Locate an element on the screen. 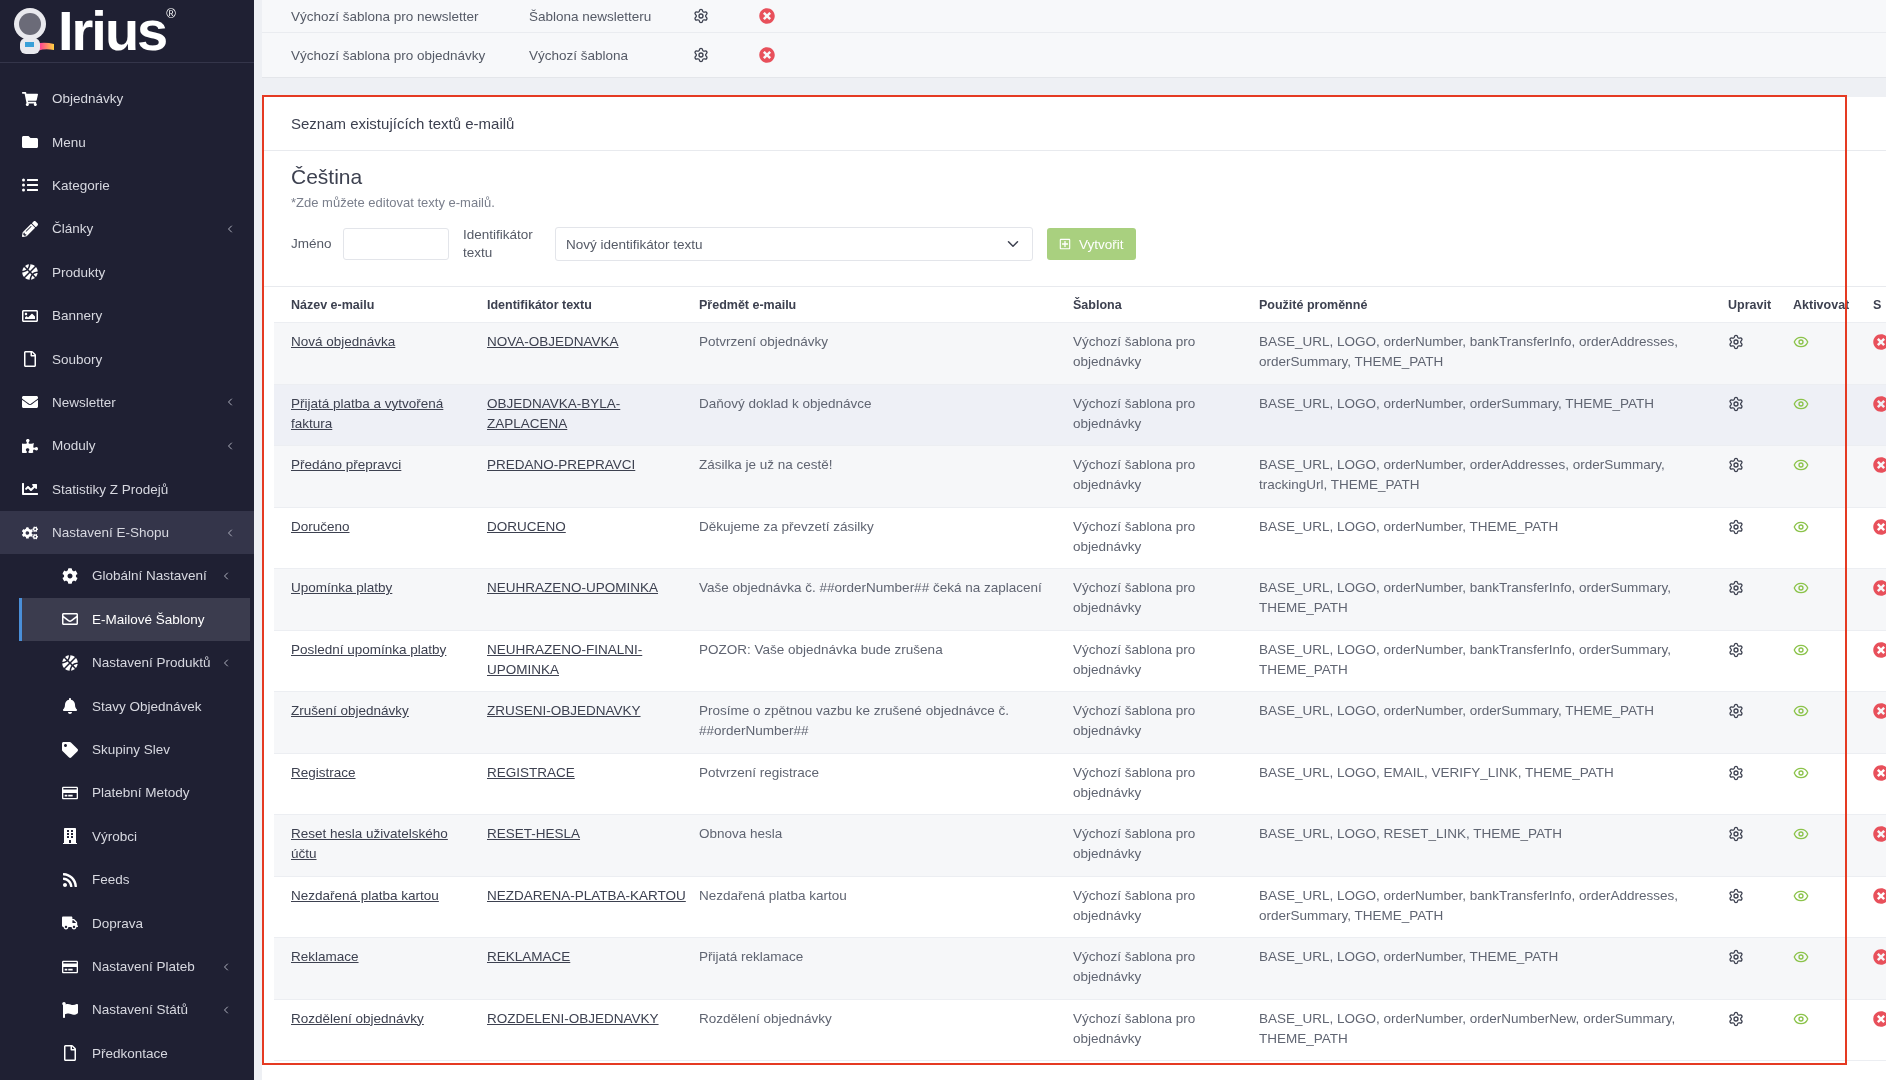 This screenshot has width=1886, height=1080. identifier-link: NEUHRAZENO-FINALNI-UPOMINKA is located at coordinates (593, 659).